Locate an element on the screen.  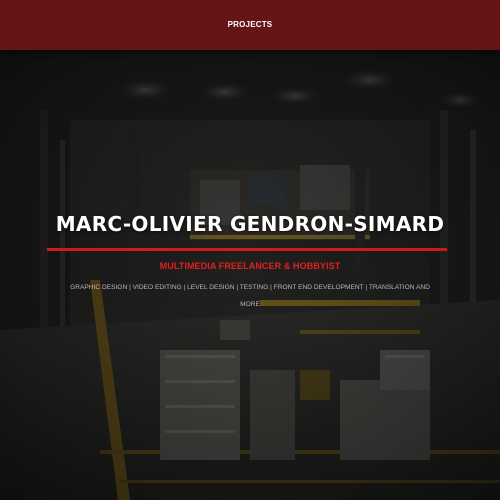
top-navbar: PROJECTS is located at coordinates (250, 25).